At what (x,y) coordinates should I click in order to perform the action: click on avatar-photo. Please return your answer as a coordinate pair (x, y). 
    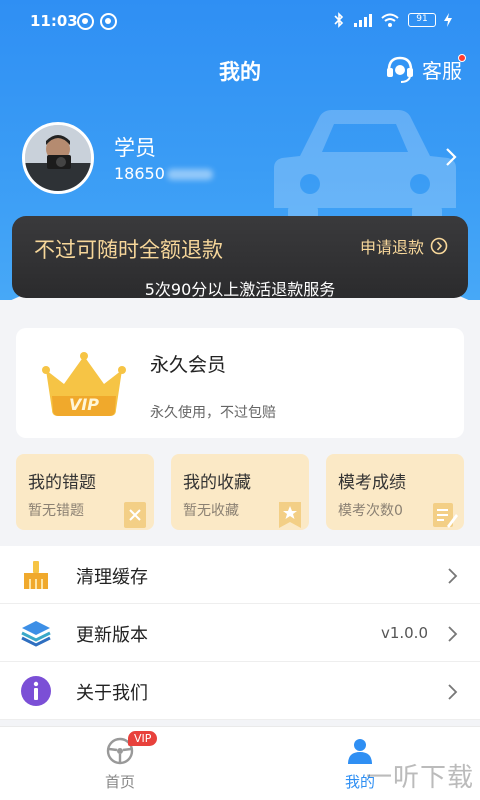
    Looking at the image, I should click on (58, 158).